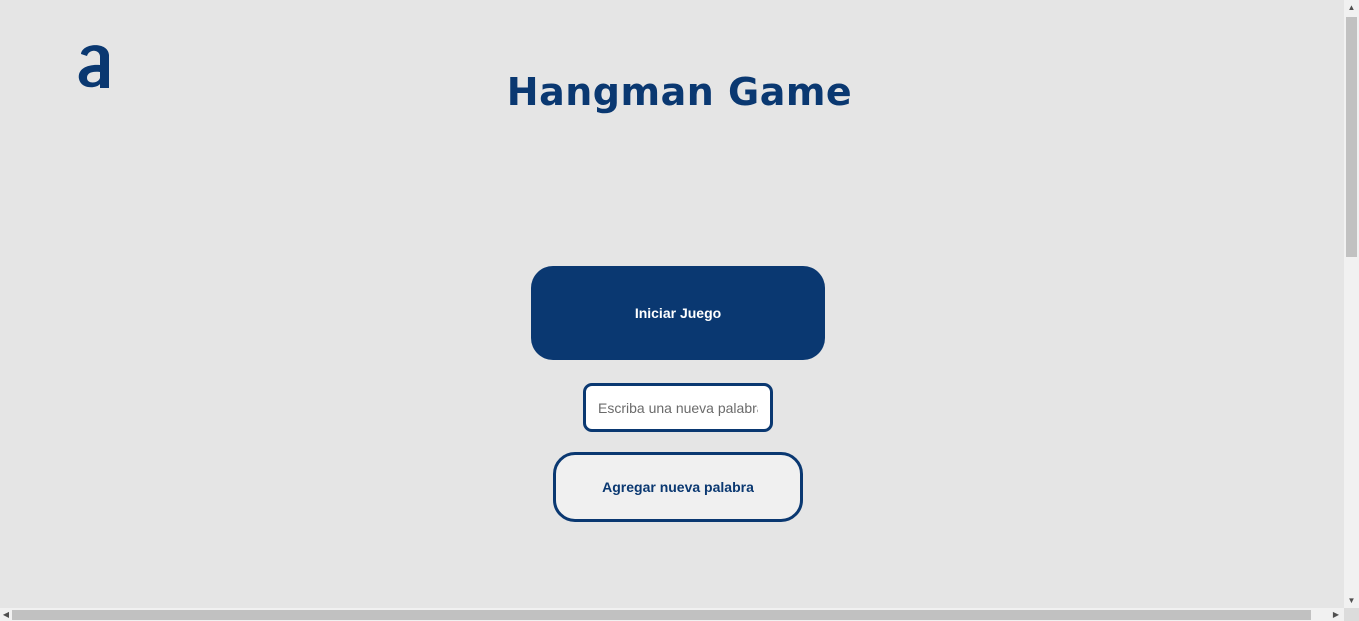 The image size is (1359, 621). What do you see at coordinates (661, 615) in the screenshot?
I see `horizontal-scroll-thumb` at bounding box center [661, 615].